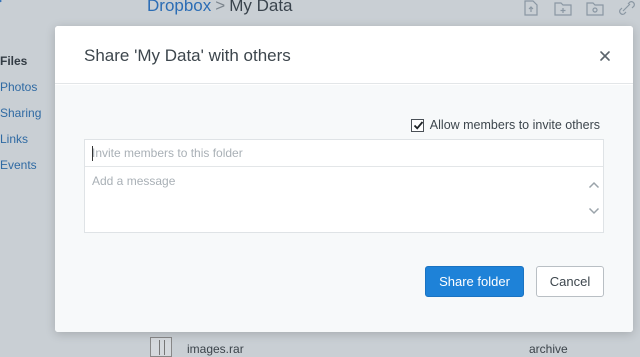  I want to click on dialog-header: Share 'My Data' with others, so click(344, 55).